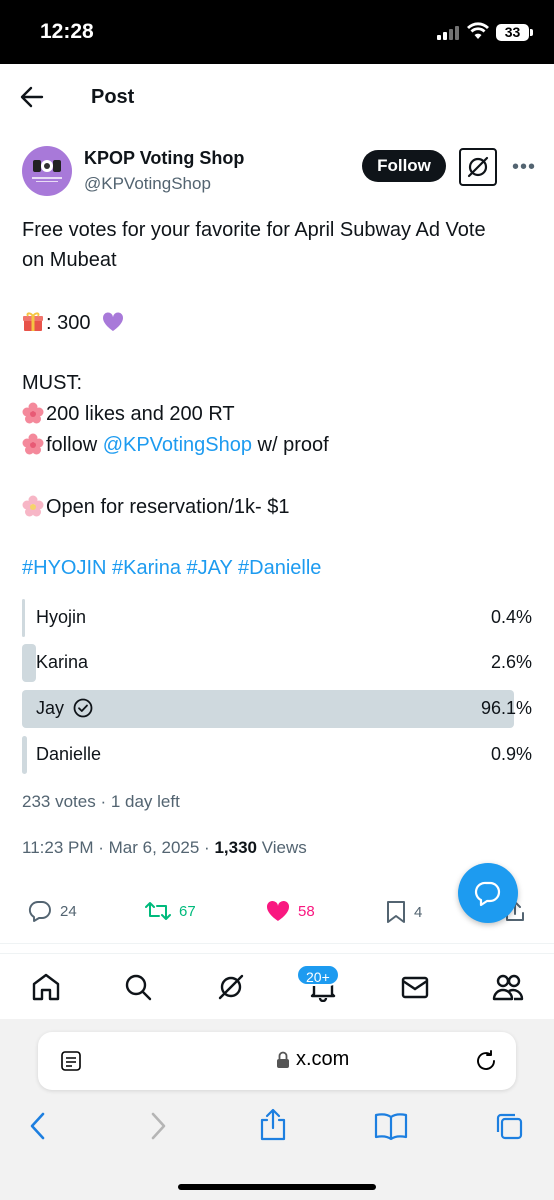 The width and height of the screenshot is (554, 1200). I want to click on requirement-1: 200 likes and 200 RT, so click(140, 414).